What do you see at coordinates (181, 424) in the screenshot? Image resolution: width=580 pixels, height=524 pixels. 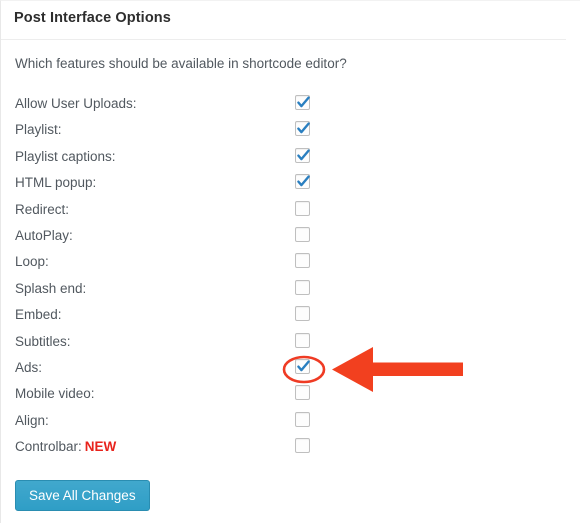 I see `option-row: Align:` at bounding box center [181, 424].